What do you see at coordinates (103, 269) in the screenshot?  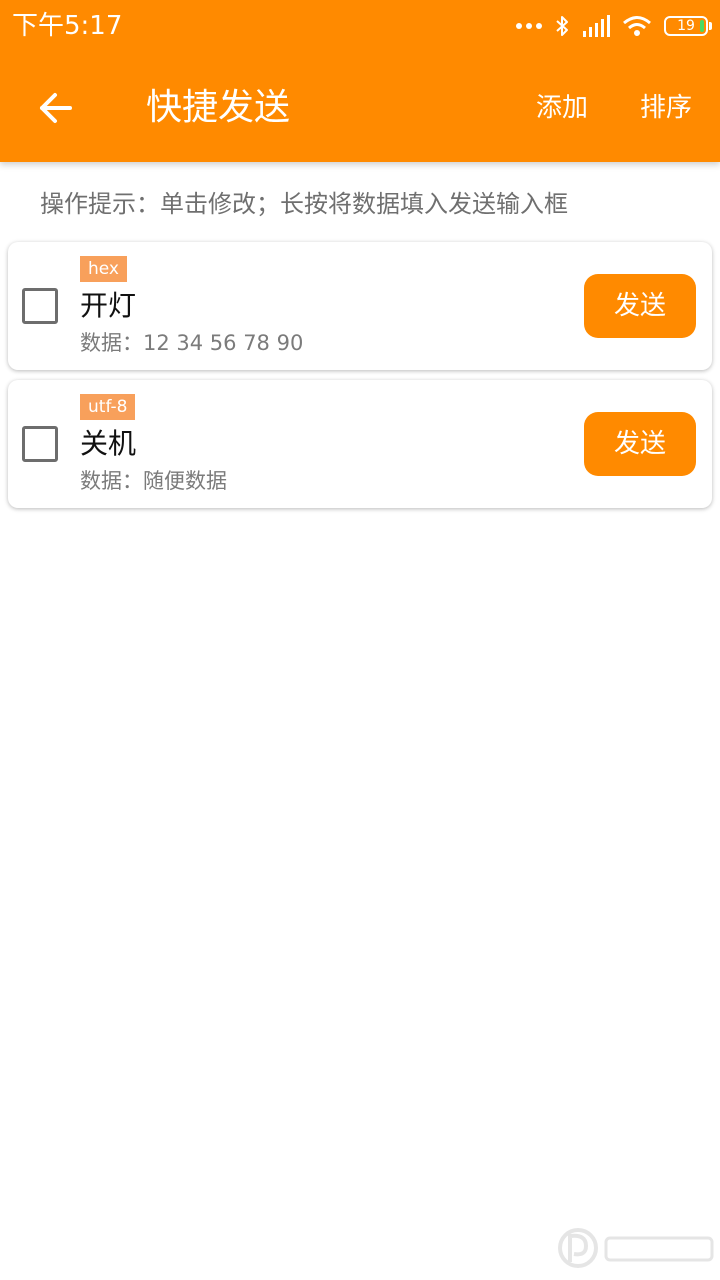 I see `encoding-badge: hex` at bounding box center [103, 269].